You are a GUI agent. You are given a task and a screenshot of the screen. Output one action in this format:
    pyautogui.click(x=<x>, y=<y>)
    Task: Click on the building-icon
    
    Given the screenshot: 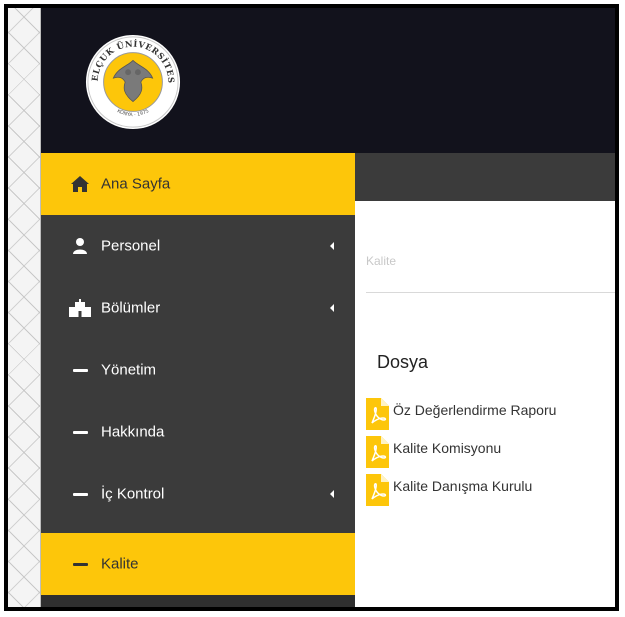 What is the action you would take?
    pyautogui.click(x=80, y=308)
    